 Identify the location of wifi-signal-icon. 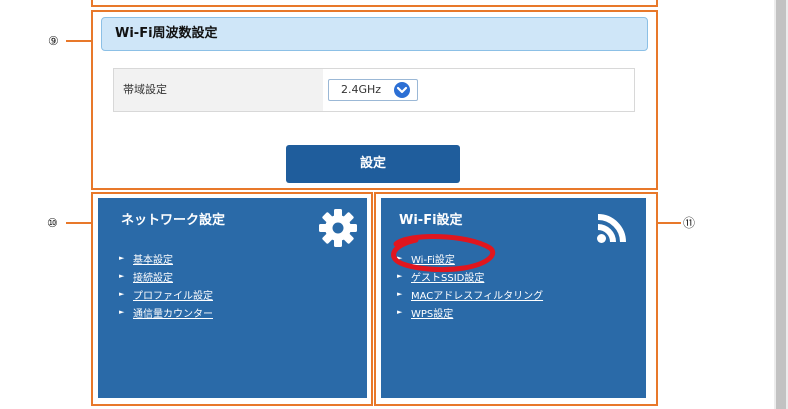
(612, 230).